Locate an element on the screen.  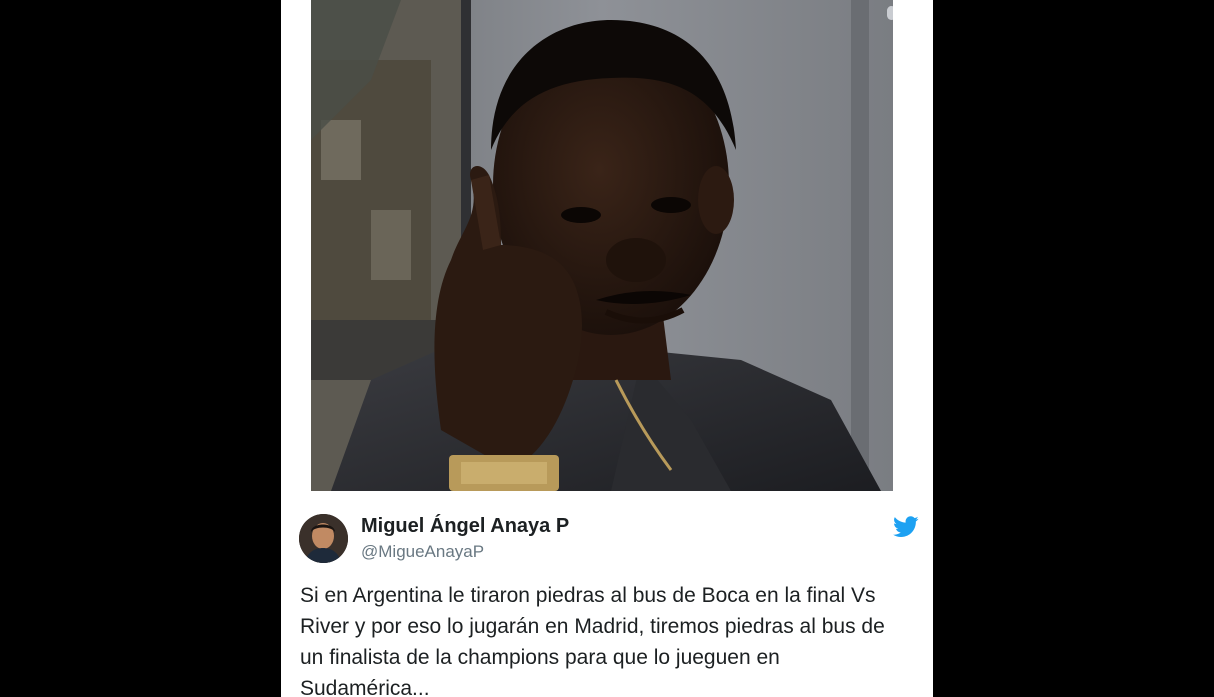
author-handle: @MigueAnayaP is located at coordinates (422, 552).